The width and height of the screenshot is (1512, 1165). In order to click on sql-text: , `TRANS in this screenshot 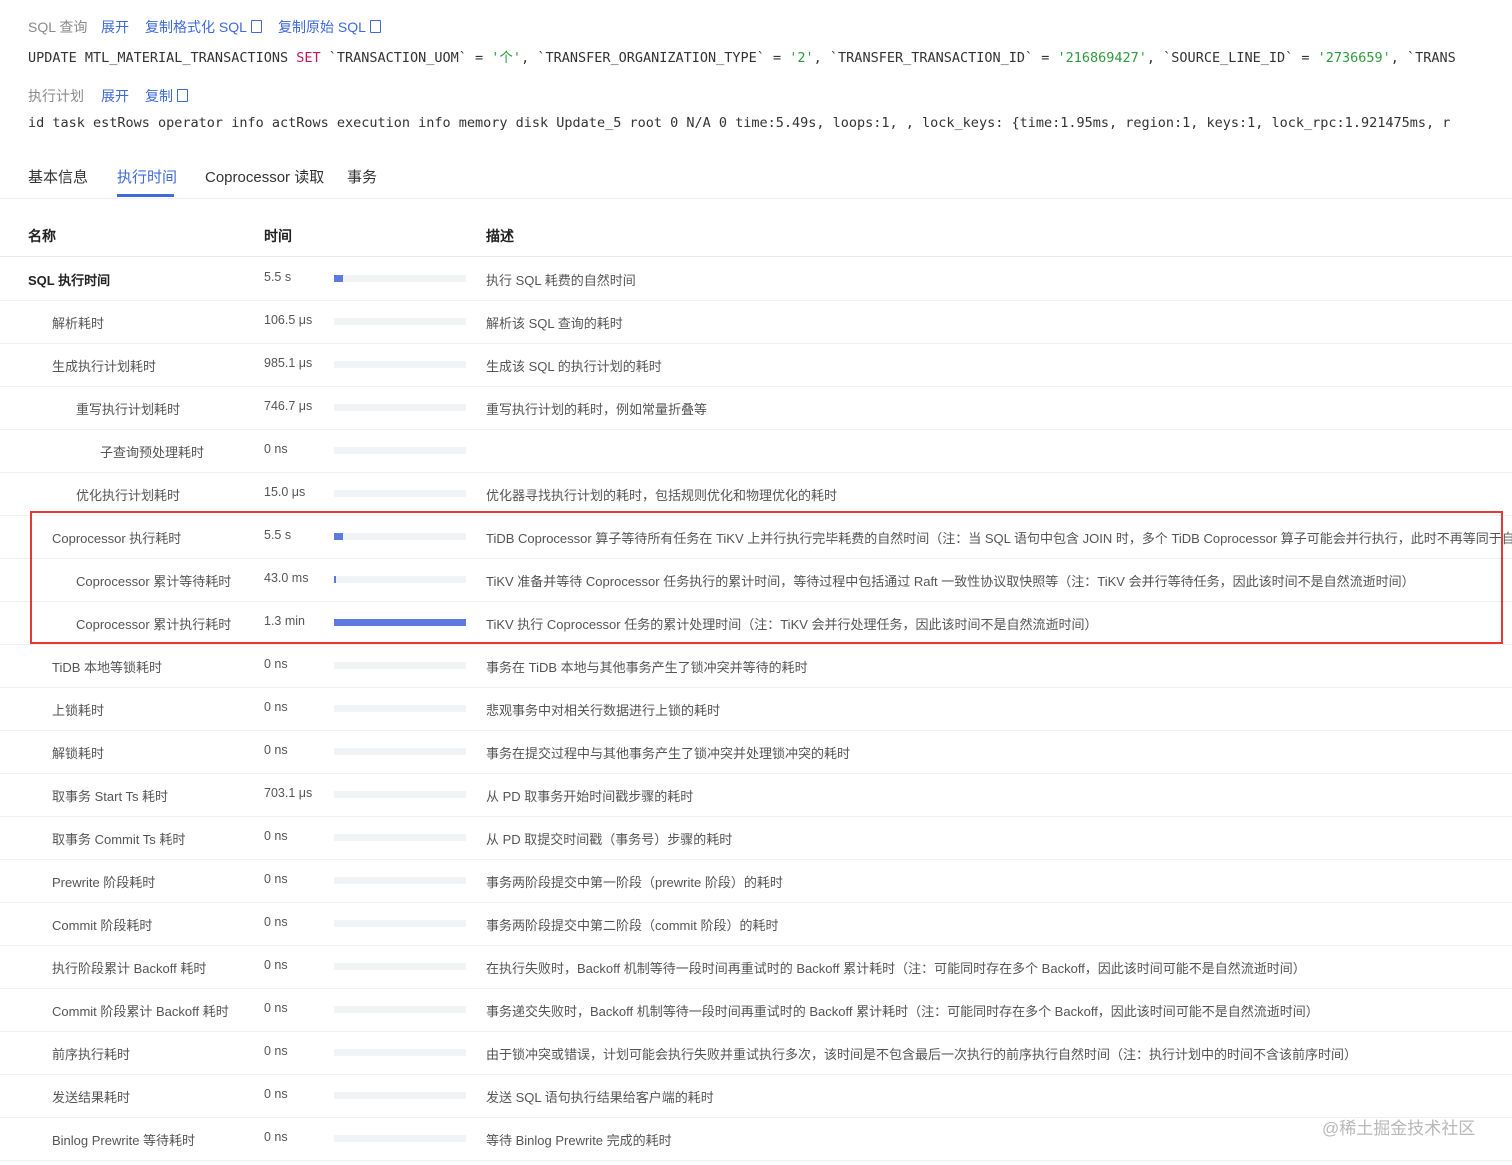, I will do `click(1423, 58)`.